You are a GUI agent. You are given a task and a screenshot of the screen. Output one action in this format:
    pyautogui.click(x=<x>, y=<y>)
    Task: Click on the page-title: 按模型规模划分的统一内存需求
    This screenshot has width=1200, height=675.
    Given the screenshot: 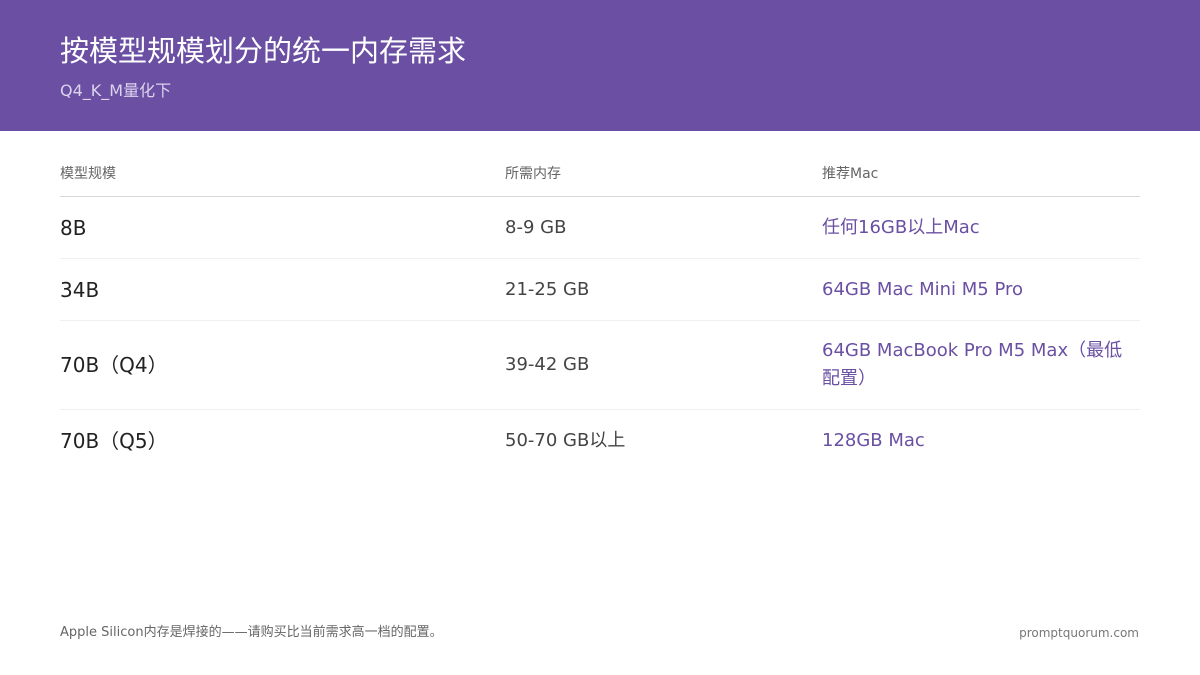 What is the action you would take?
    pyautogui.click(x=263, y=51)
    